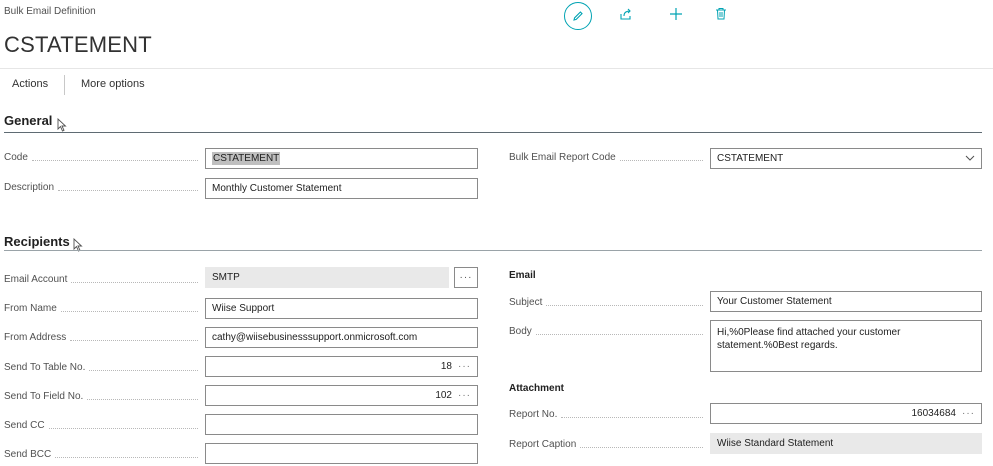 The height and width of the screenshot is (466, 993). Describe the element at coordinates (608, 414) in the screenshot. I see `report-no-label: Report No.` at that location.